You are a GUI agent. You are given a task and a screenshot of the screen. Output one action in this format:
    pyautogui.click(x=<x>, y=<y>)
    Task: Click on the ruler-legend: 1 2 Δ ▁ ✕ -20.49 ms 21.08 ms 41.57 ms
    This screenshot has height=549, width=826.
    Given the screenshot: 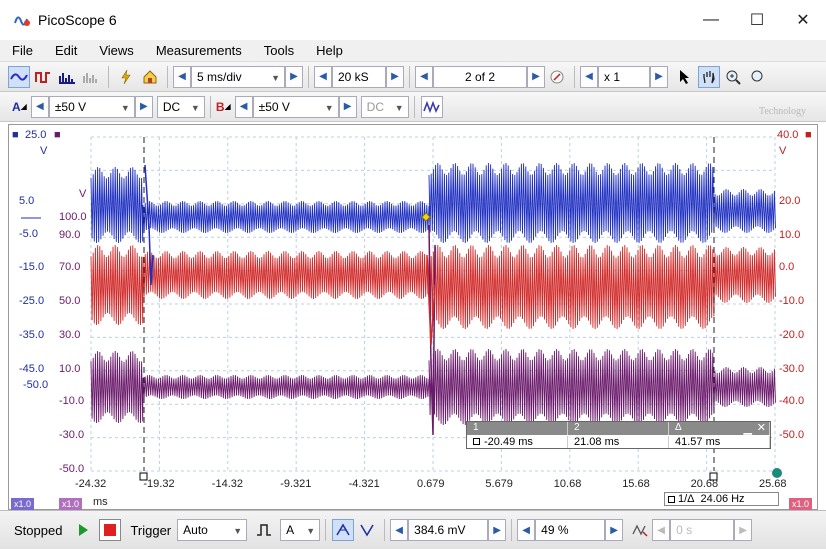 What is the action you would take?
    pyautogui.click(x=618, y=435)
    